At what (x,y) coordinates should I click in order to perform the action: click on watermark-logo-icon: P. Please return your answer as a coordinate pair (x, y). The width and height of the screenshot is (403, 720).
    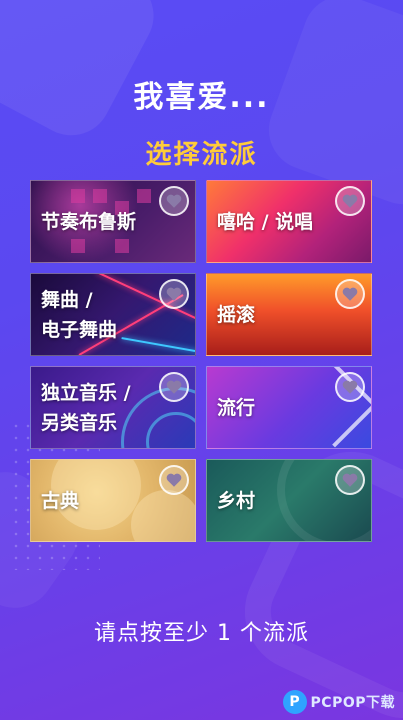
    Looking at the image, I should click on (294, 702).